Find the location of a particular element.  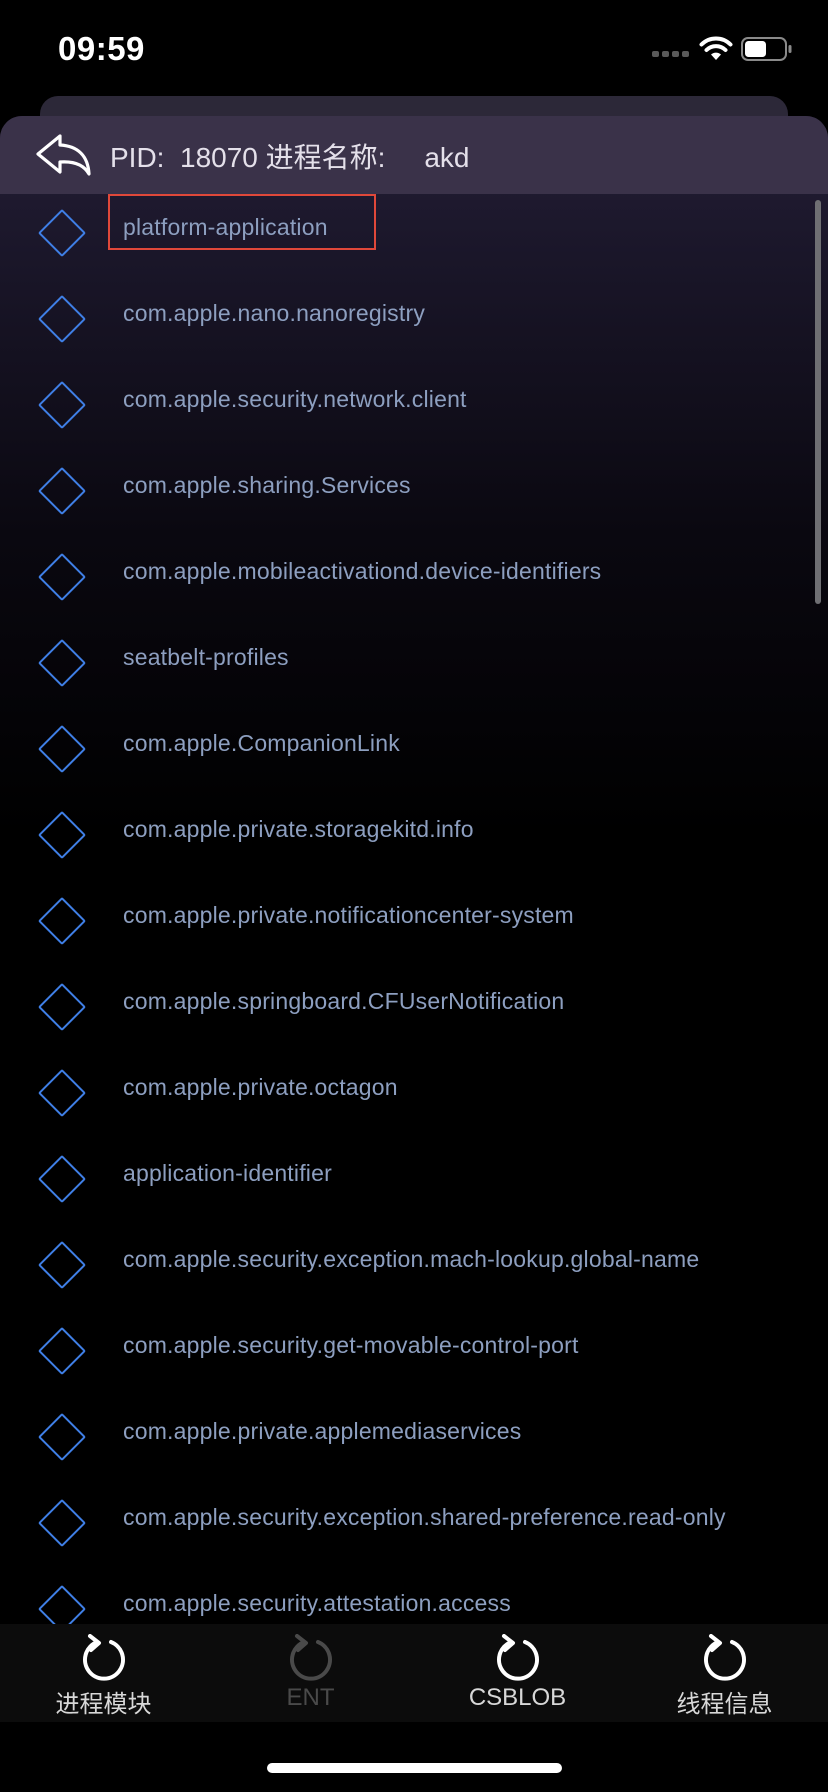

tab-label: ENT is located at coordinates (310, 1697).